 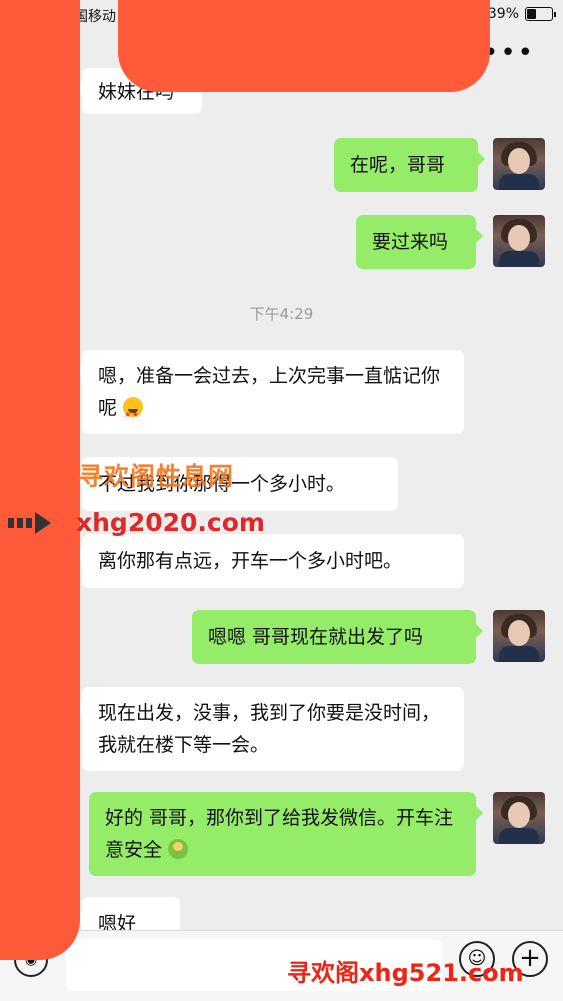 What do you see at coordinates (304, 46) in the screenshot?
I see `redaction-overlay-title` at bounding box center [304, 46].